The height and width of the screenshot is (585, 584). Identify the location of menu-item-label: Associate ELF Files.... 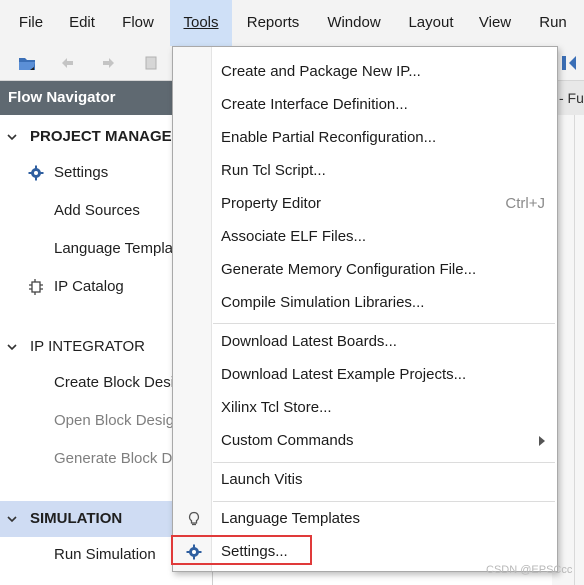
(294, 236).